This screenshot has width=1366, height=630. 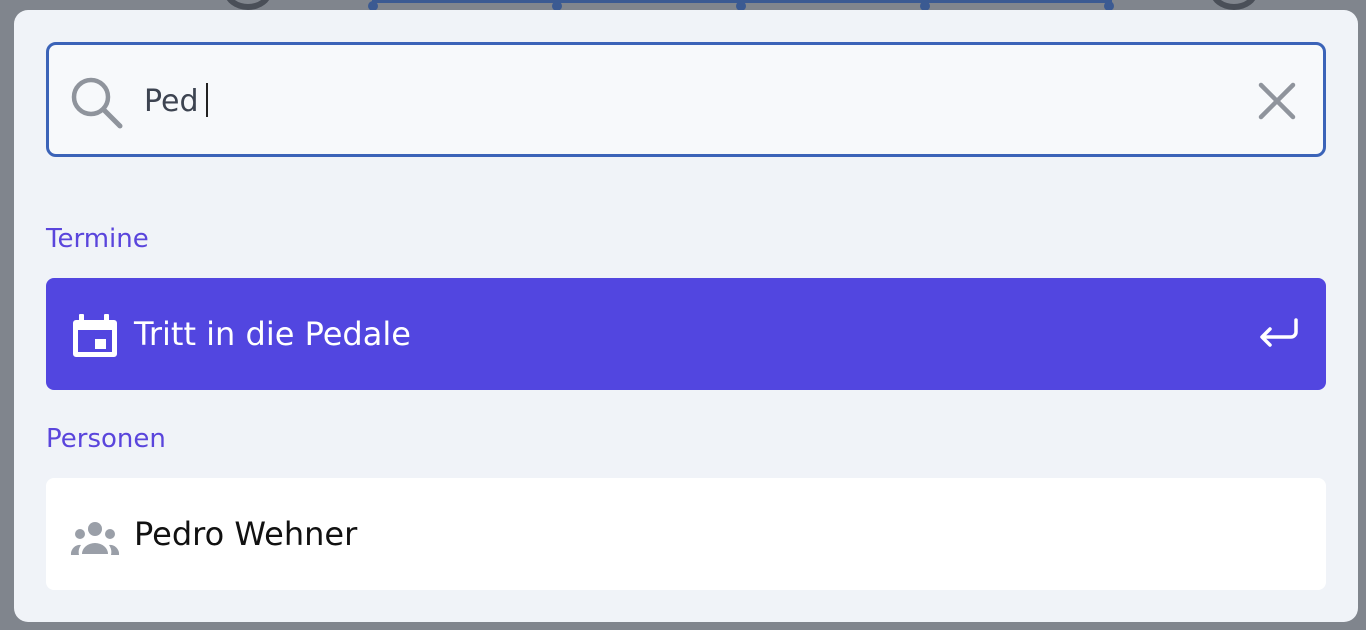 What do you see at coordinates (272, 334) in the screenshot?
I see `result-item-label: Tritt in die Pedale` at bounding box center [272, 334].